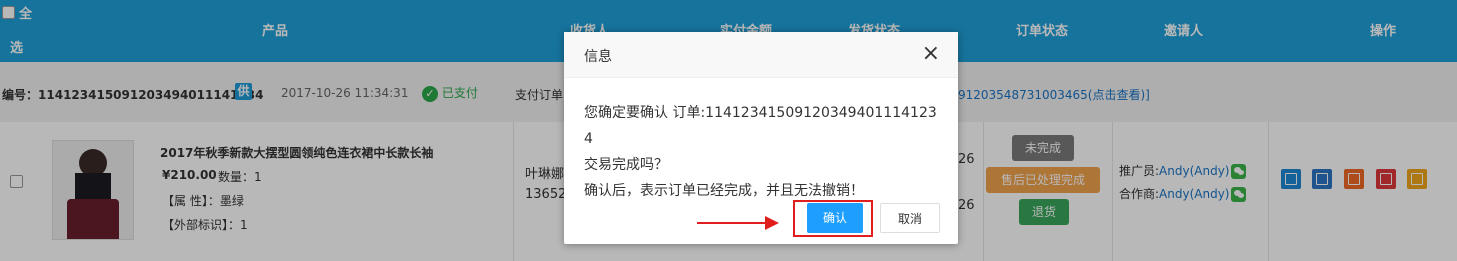 Image resolution: width=1457 pixels, height=261 pixels. What do you see at coordinates (761, 55) in the screenshot?
I see `dialog-header: 信息 ×` at bounding box center [761, 55].